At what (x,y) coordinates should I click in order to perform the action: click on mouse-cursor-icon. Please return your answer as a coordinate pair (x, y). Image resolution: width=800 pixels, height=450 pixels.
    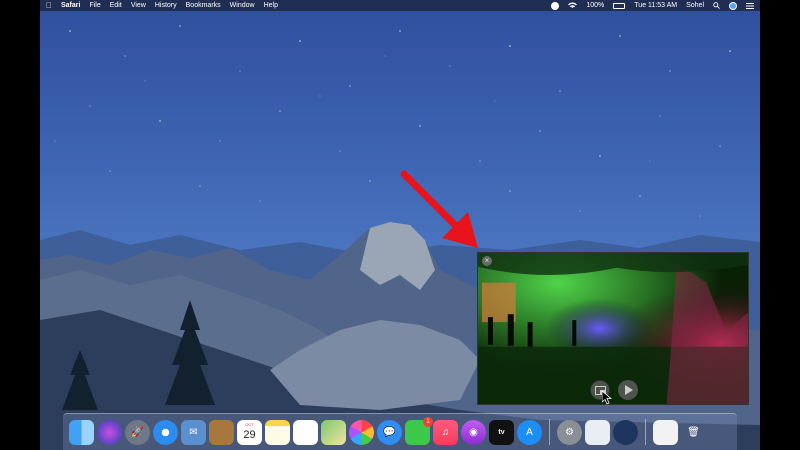
    Looking at the image, I should click on (607, 398).